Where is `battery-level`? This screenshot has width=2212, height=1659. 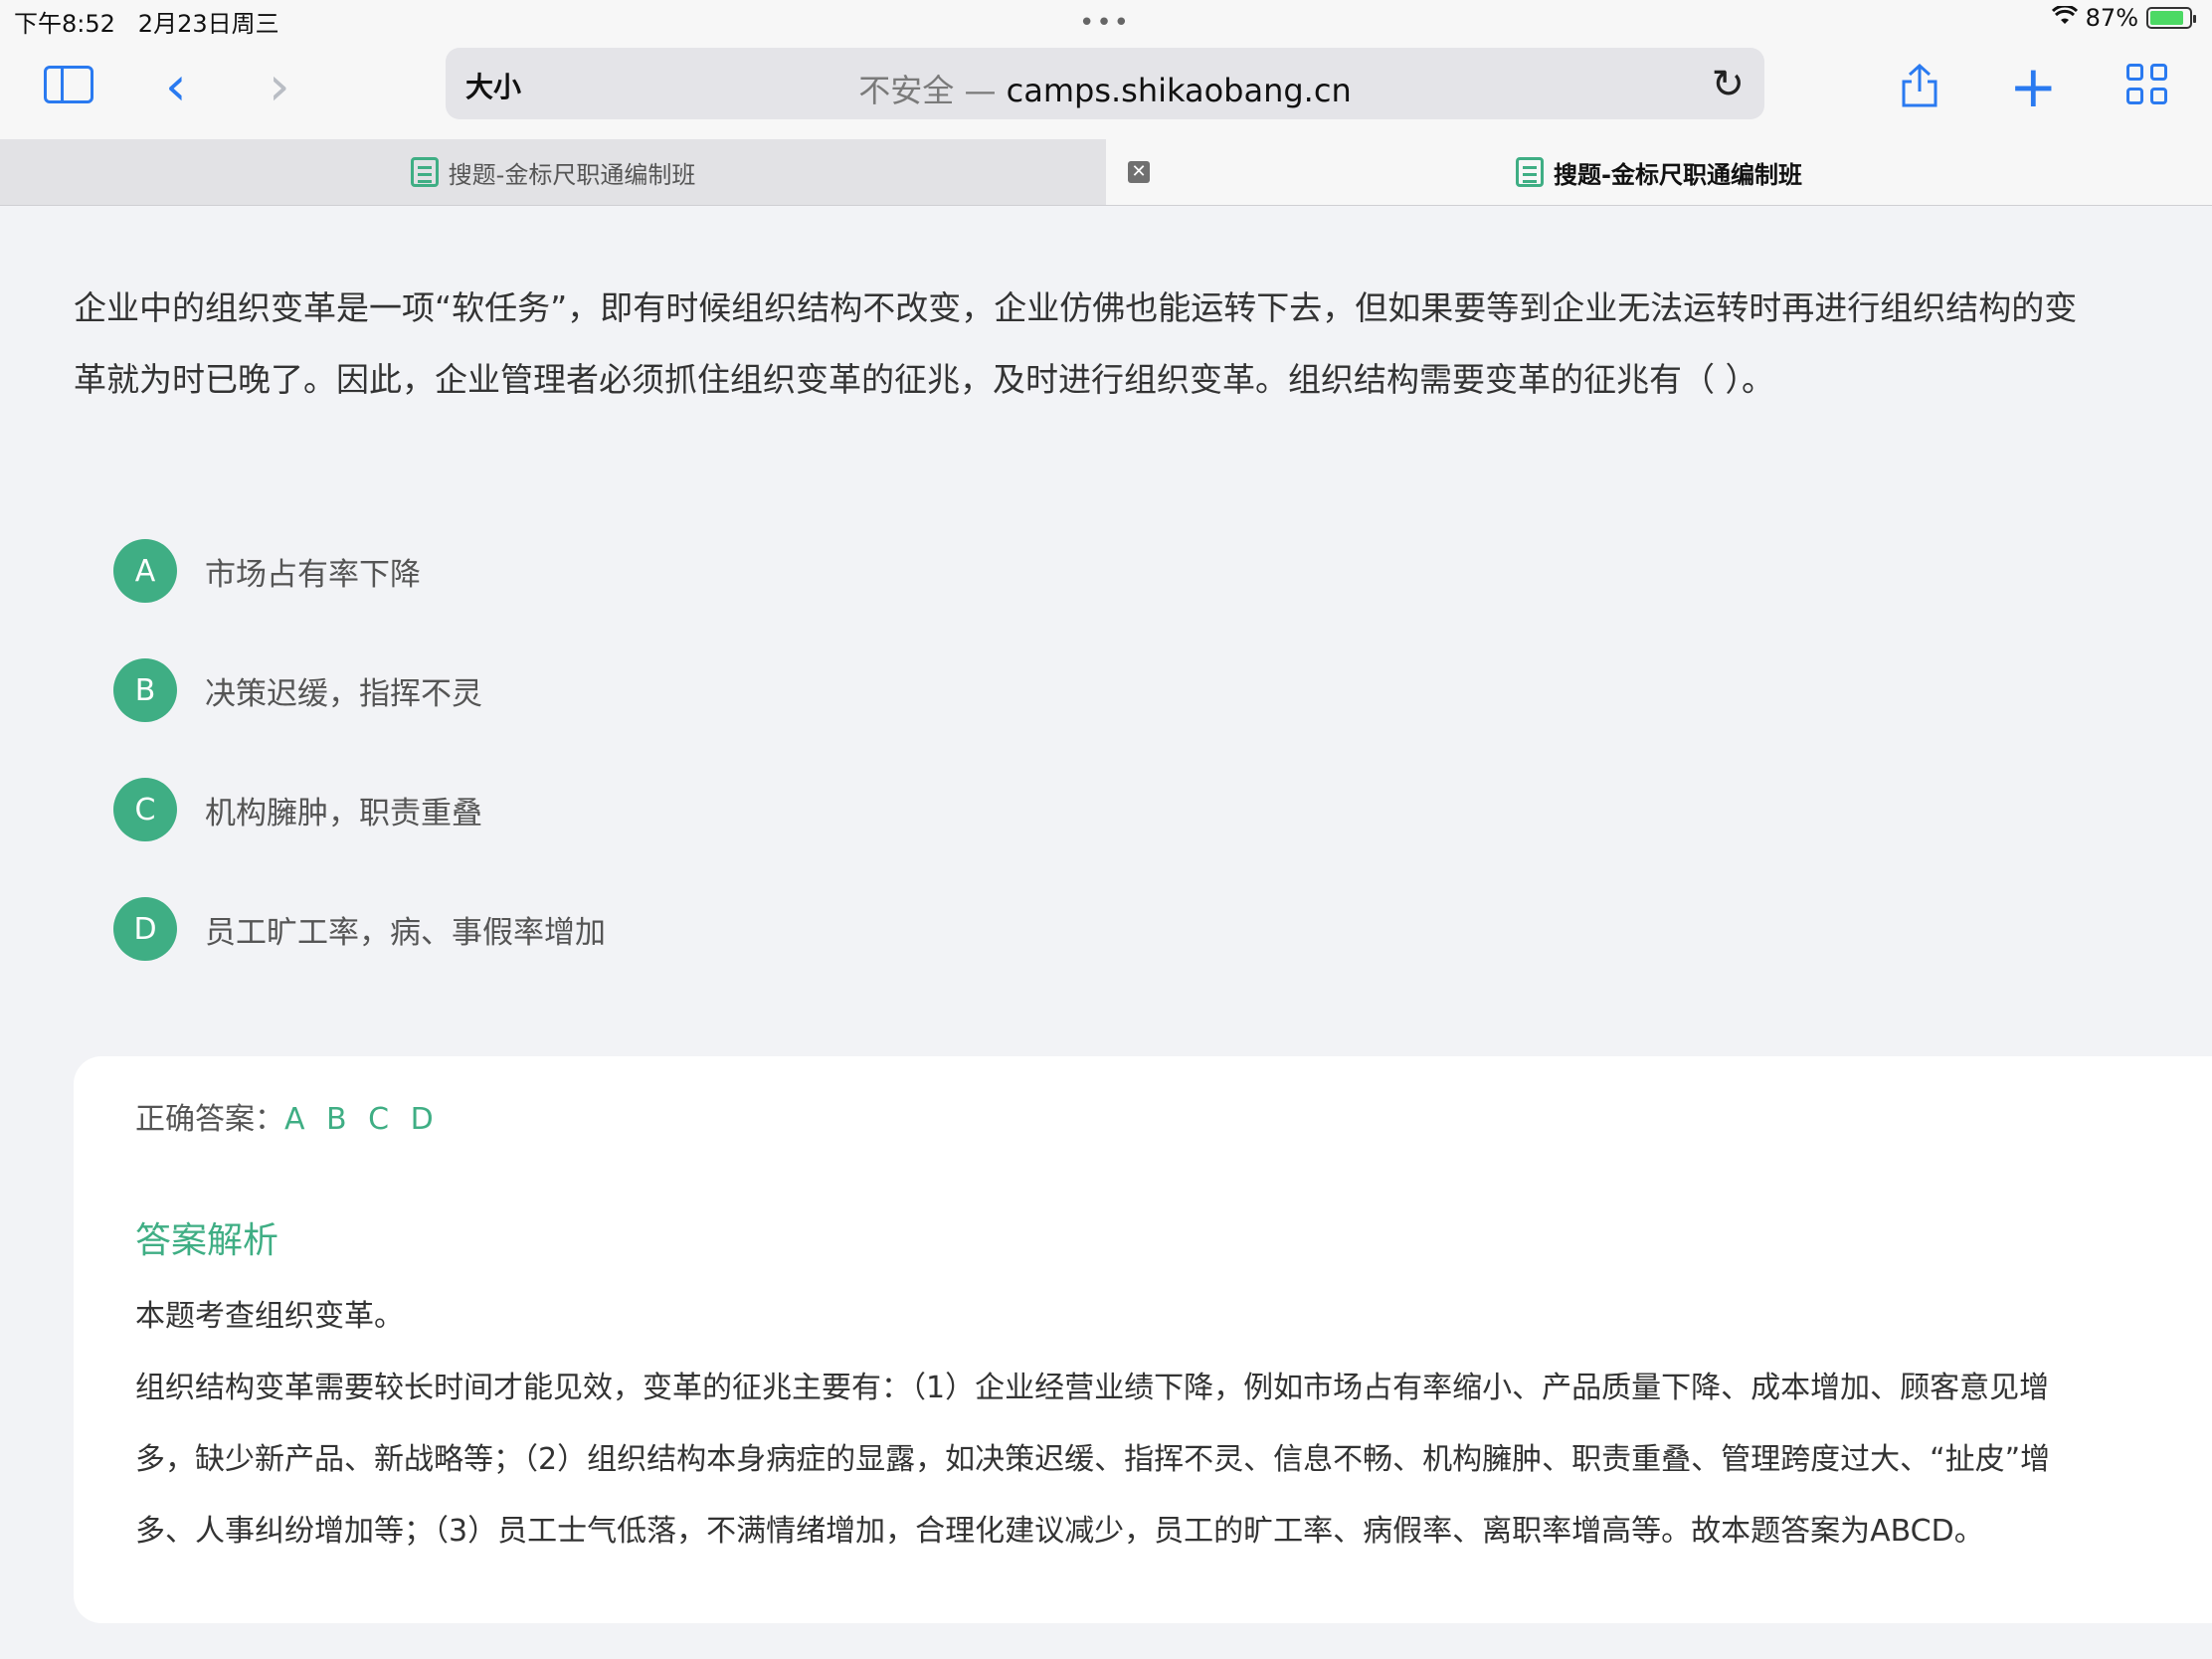 battery-level is located at coordinates (2166, 18).